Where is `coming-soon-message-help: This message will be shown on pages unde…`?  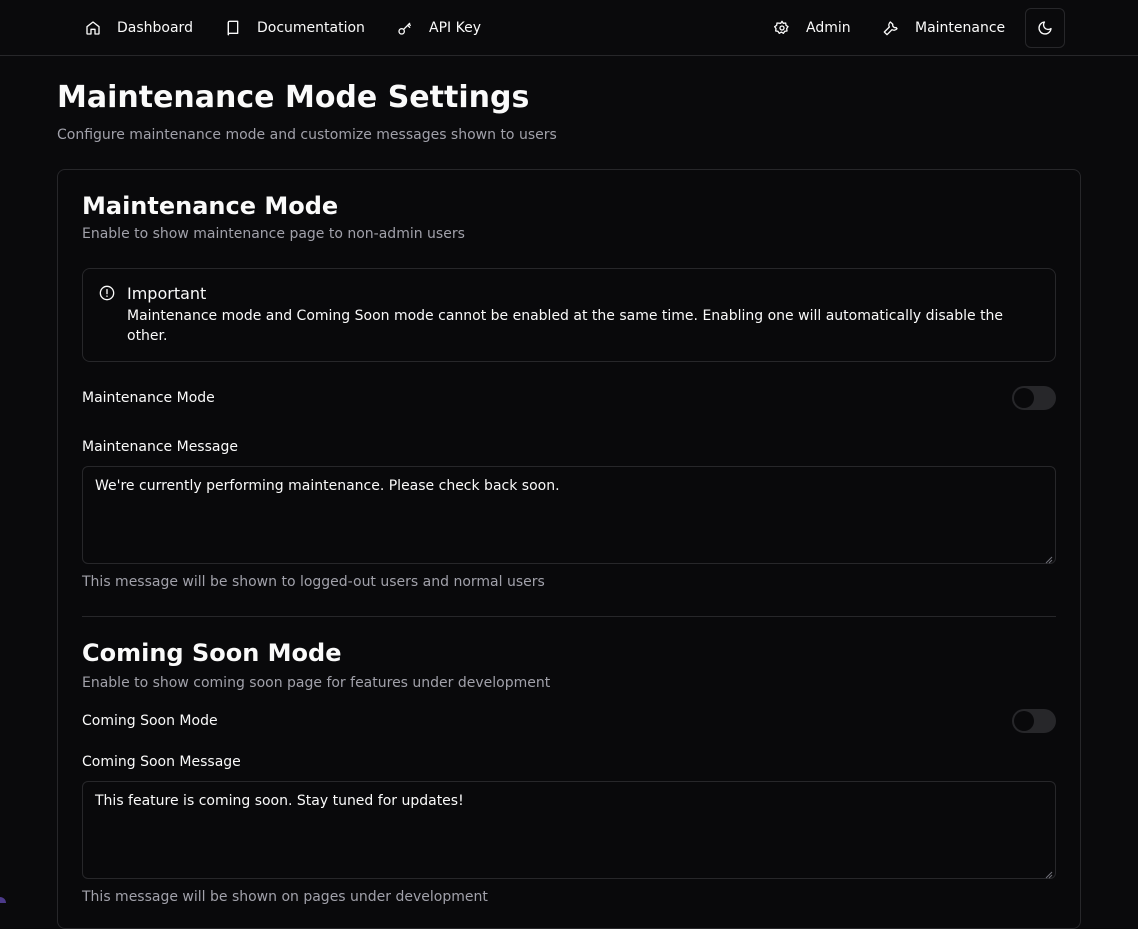 coming-soon-message-help: This message will be shown on pages unde… is located at coordinates (285, 897).